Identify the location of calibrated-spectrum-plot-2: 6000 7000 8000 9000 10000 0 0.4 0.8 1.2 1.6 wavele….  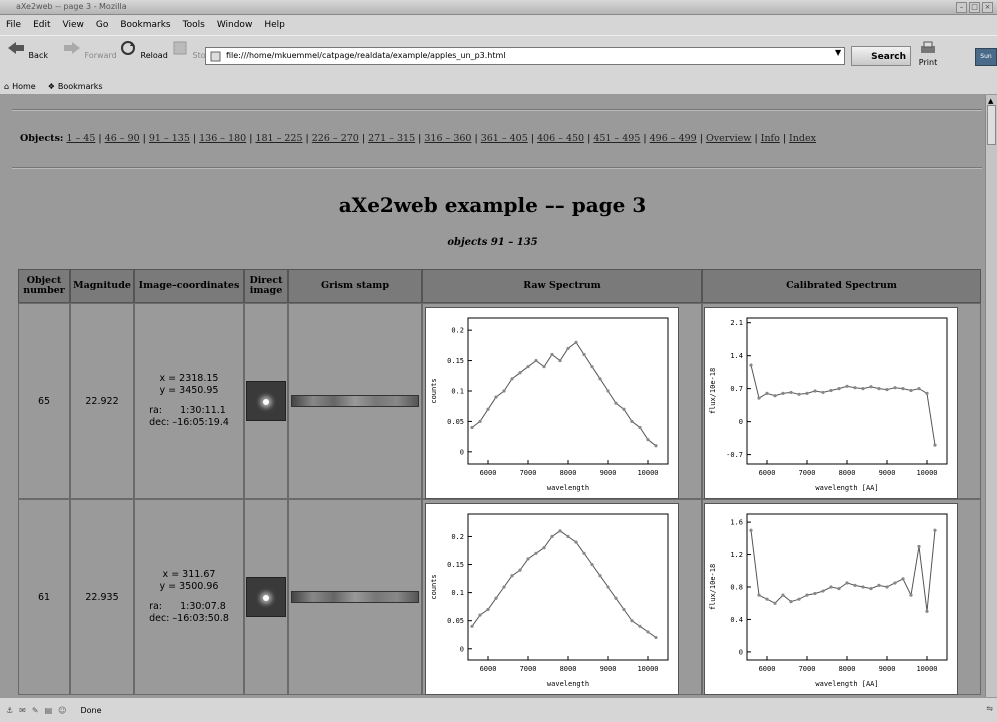
(831, 599).